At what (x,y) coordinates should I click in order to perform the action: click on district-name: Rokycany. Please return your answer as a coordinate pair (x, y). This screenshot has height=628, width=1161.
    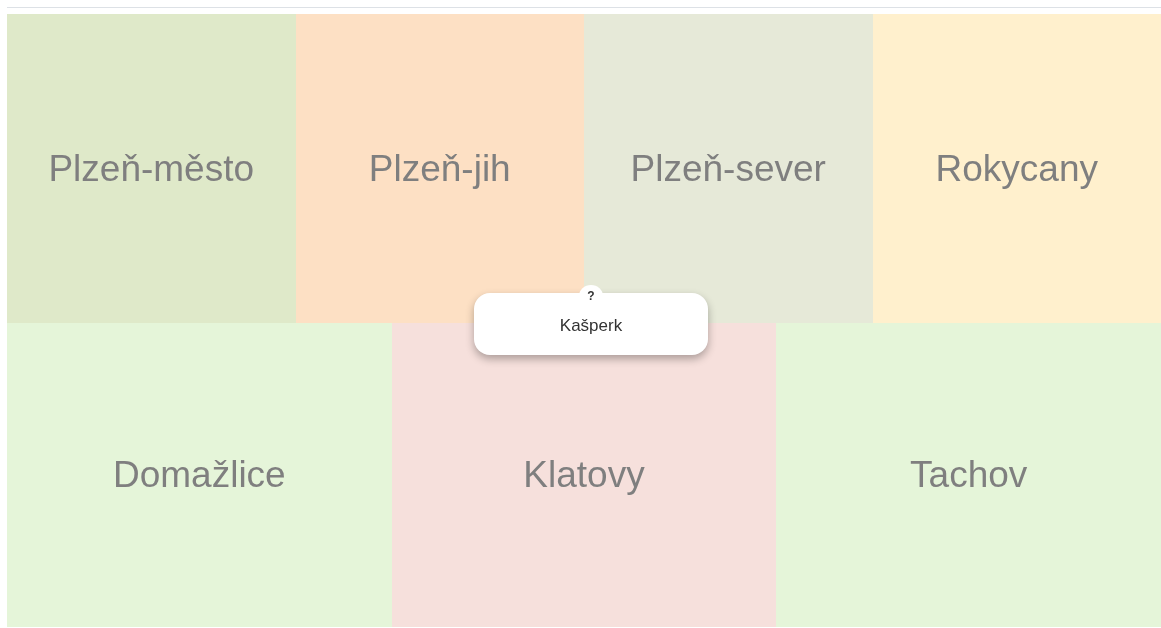
    Looking at the image, I should click on (1016, 168).